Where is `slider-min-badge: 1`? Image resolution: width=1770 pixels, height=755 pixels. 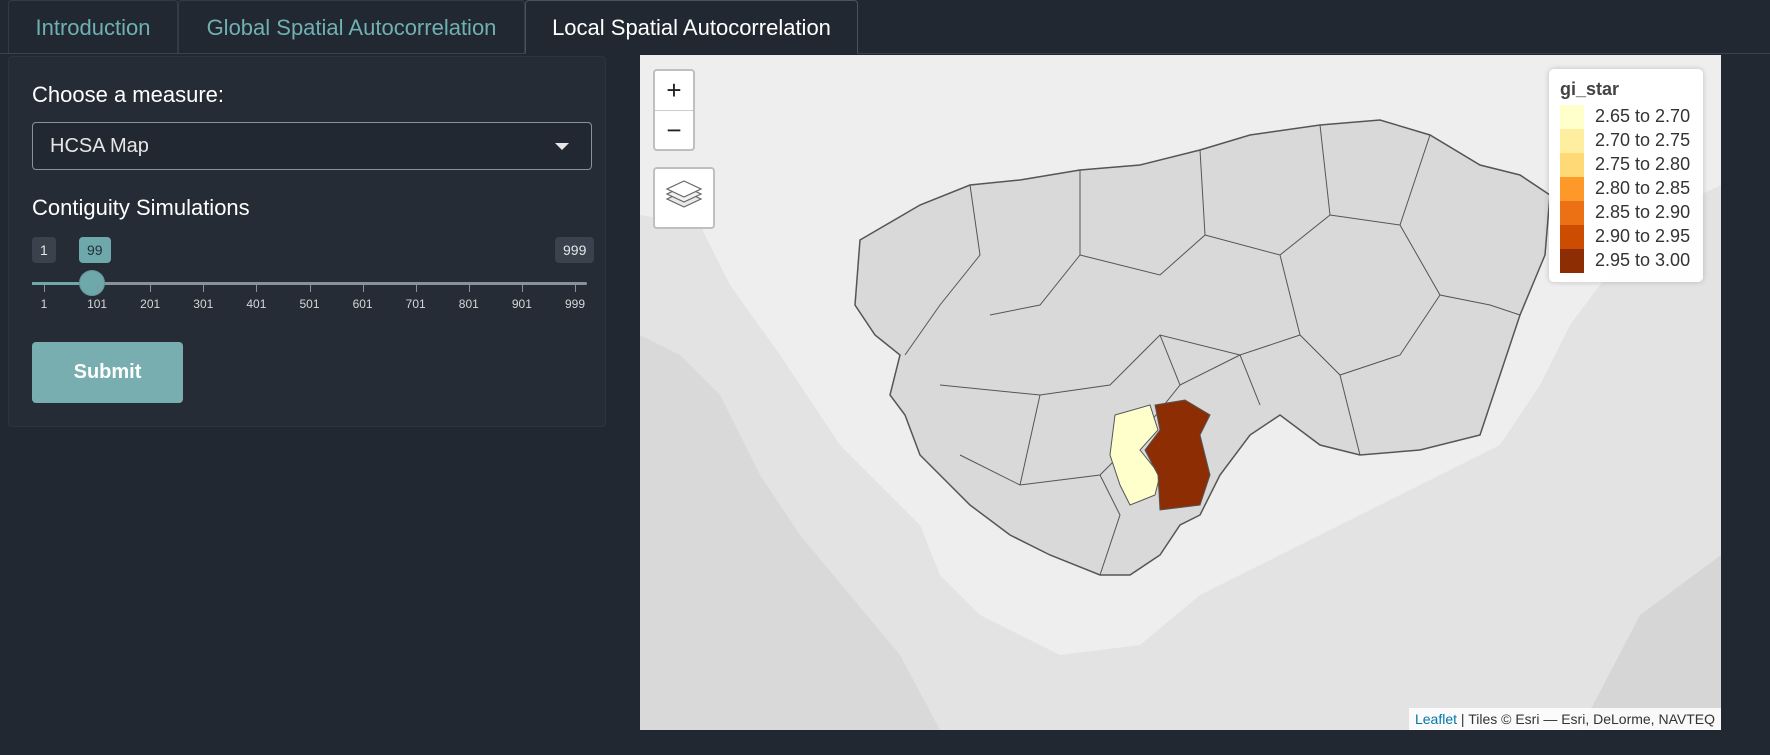 slider-min-badge: 1 is located at coordinates (44, 250).